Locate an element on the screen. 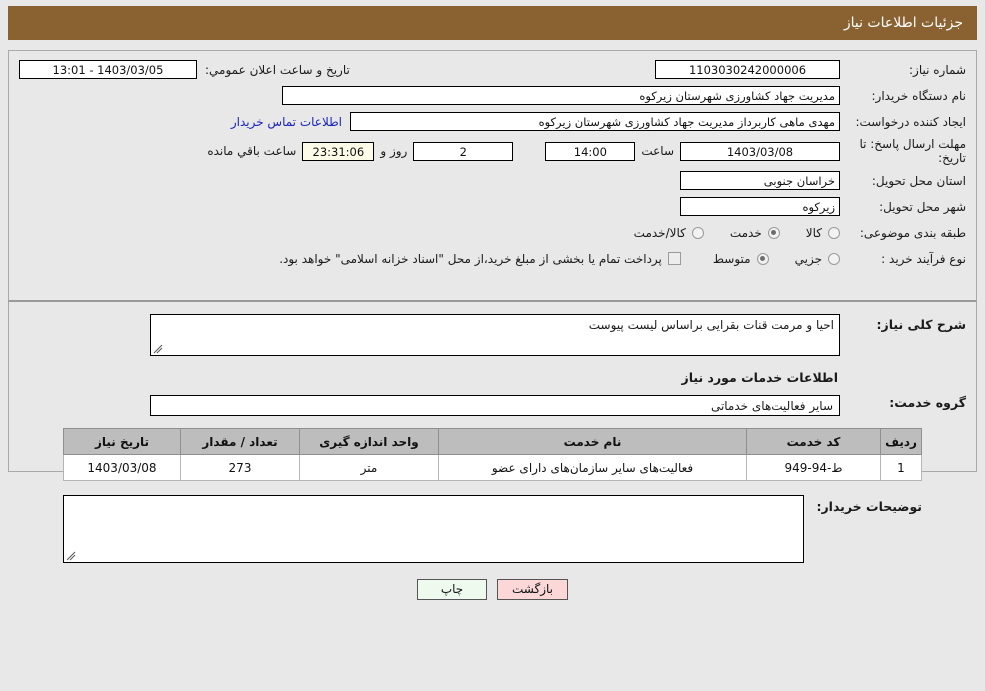  checkbox-icon is located at coordinates (674, 258).